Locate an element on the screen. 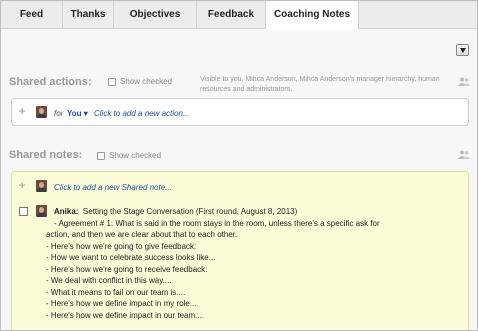 This screenshot has height=331, width=478. assignee-selector: You ▾ is located at coordinates (77, 113).